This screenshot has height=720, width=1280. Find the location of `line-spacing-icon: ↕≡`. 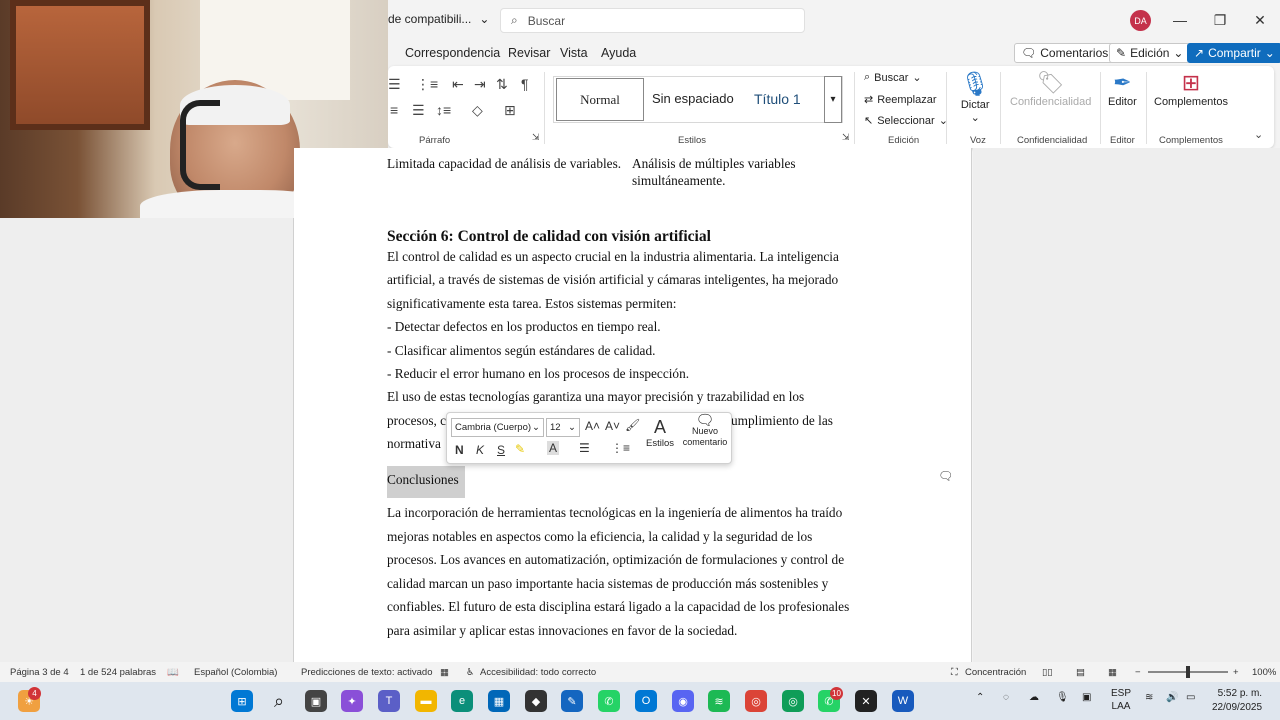

line-spacing-icon: ↕≡ is located at coordinates (443, 110).